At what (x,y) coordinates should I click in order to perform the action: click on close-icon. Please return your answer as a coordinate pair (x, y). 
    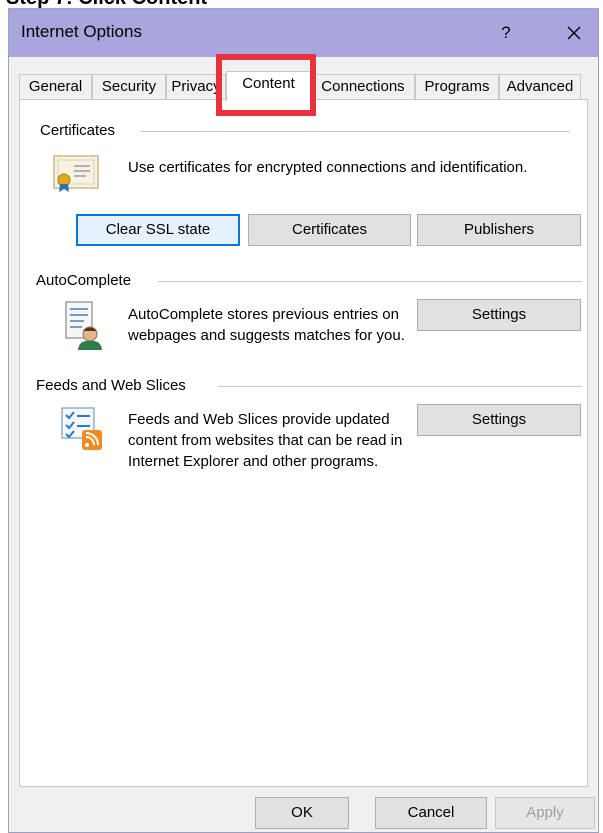
    Looking at the image, I should click on (574, 33).